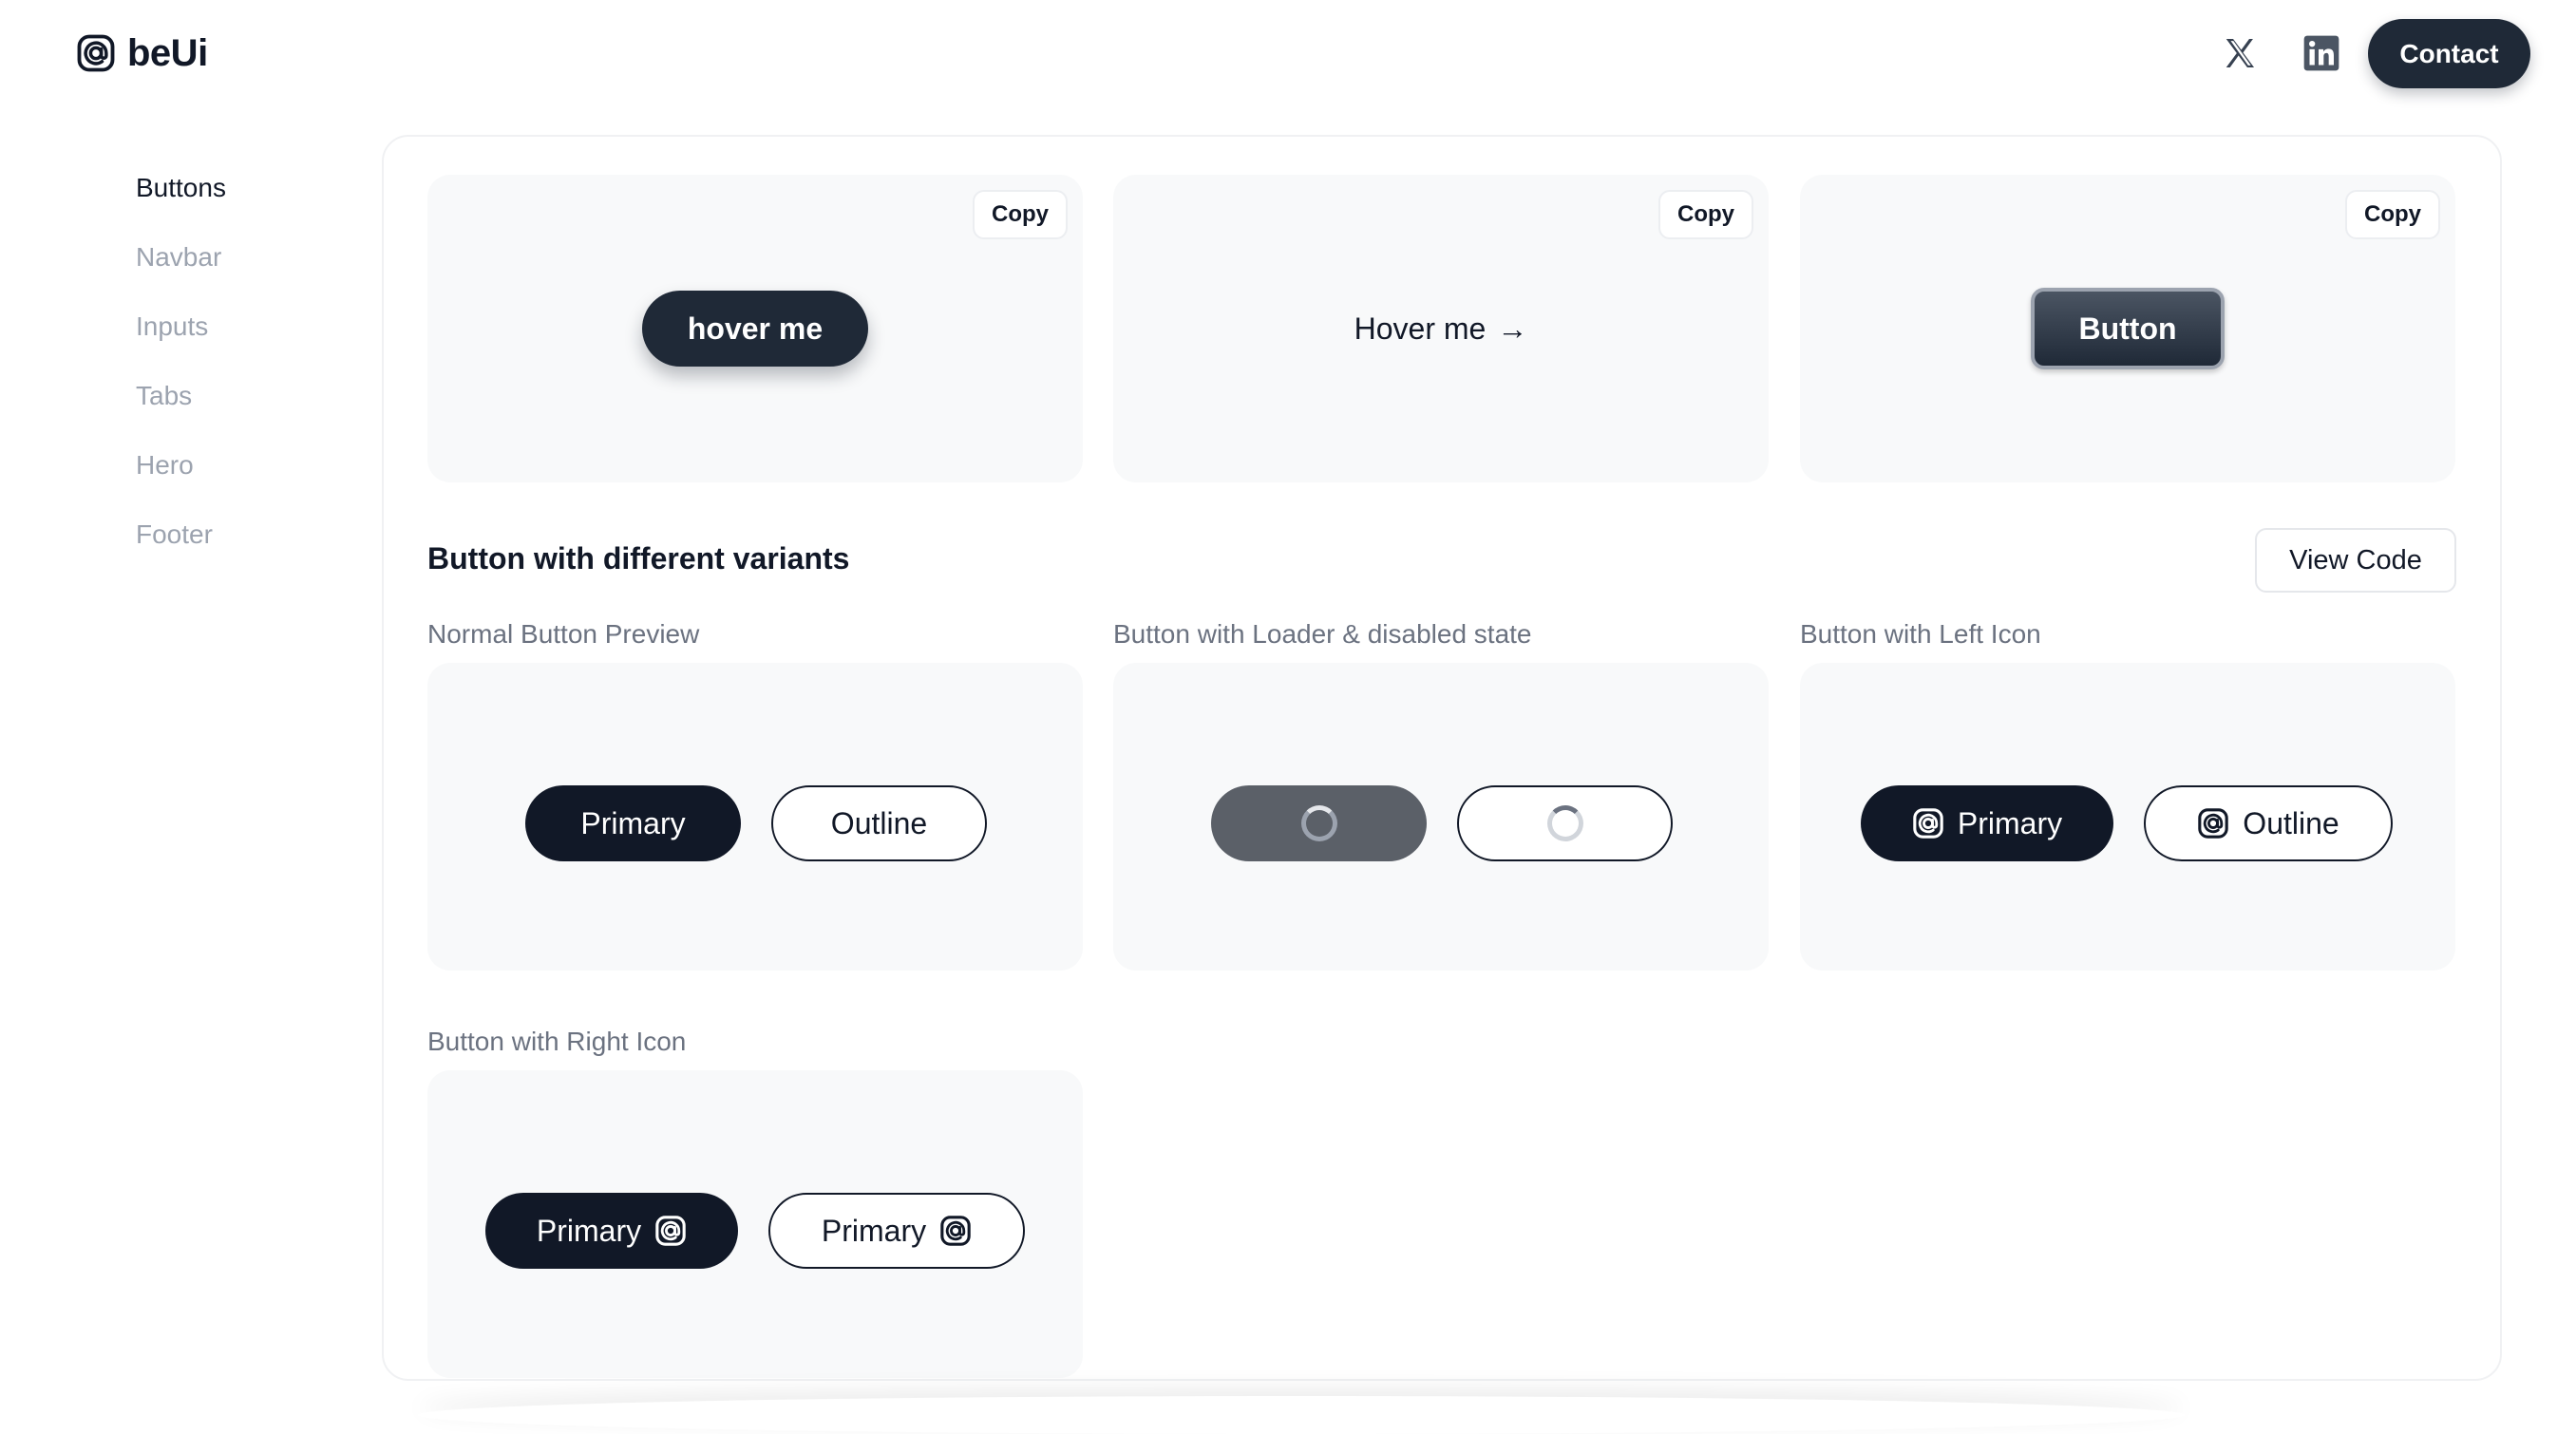 This screenshot has height=1434, width=2576. I want to click on primary-right-icon-button: Primary, so click(611, 1231).